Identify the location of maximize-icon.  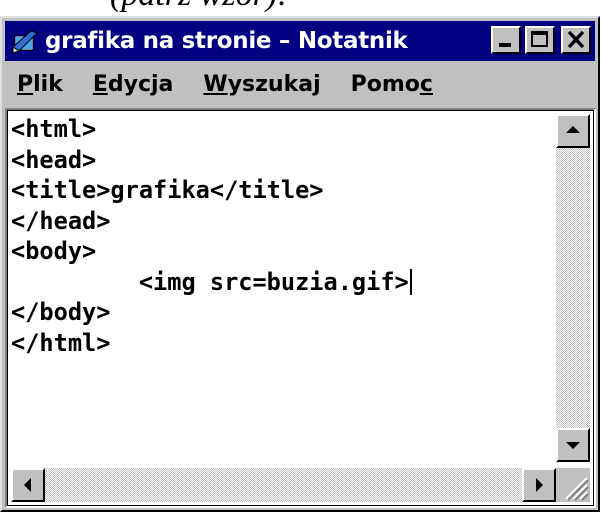
(539, 39).